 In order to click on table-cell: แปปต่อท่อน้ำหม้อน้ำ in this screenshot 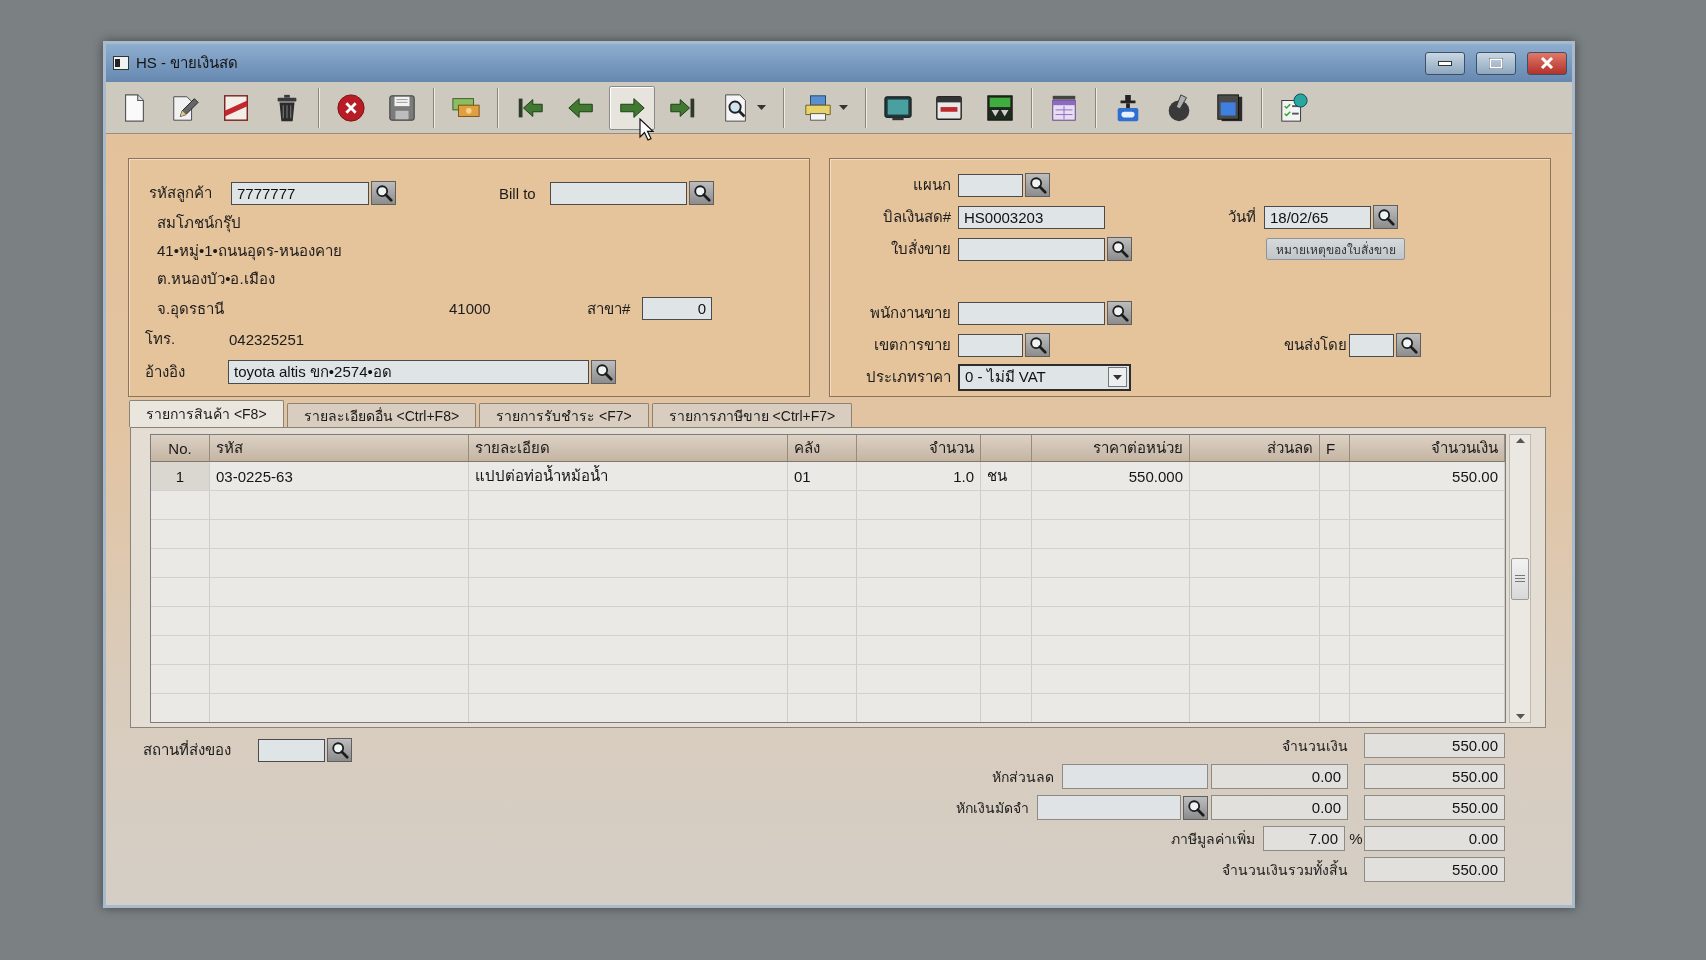, I will do `click(628, 476)`.